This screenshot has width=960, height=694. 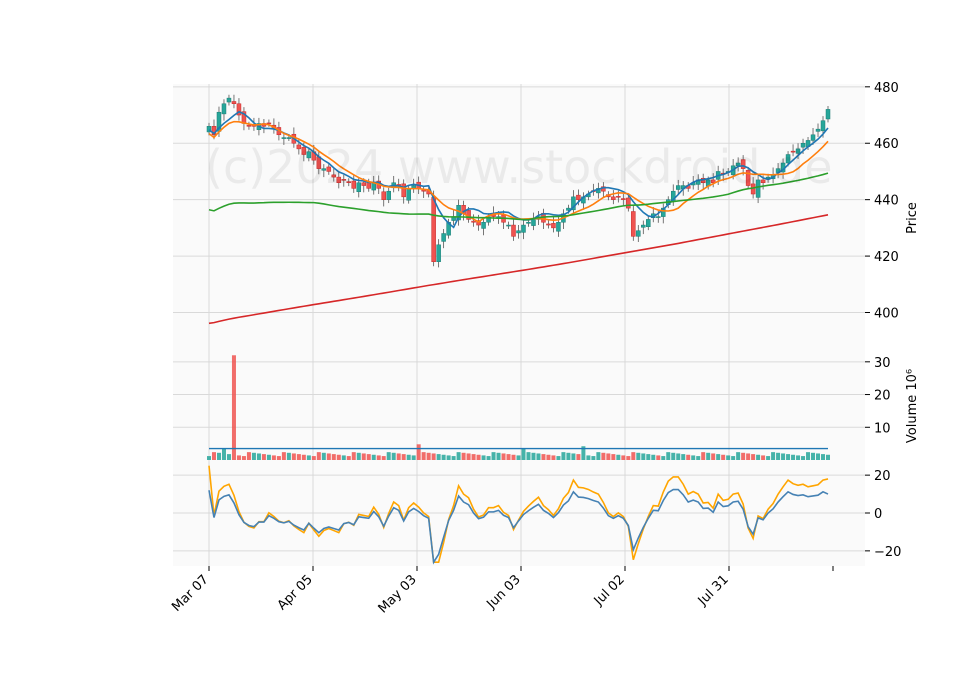 I want to click on x-axis: Mar 07 Apr 05 May 03 Jun 03 Jul 02 Jul 31, so click(x=501, y=591).